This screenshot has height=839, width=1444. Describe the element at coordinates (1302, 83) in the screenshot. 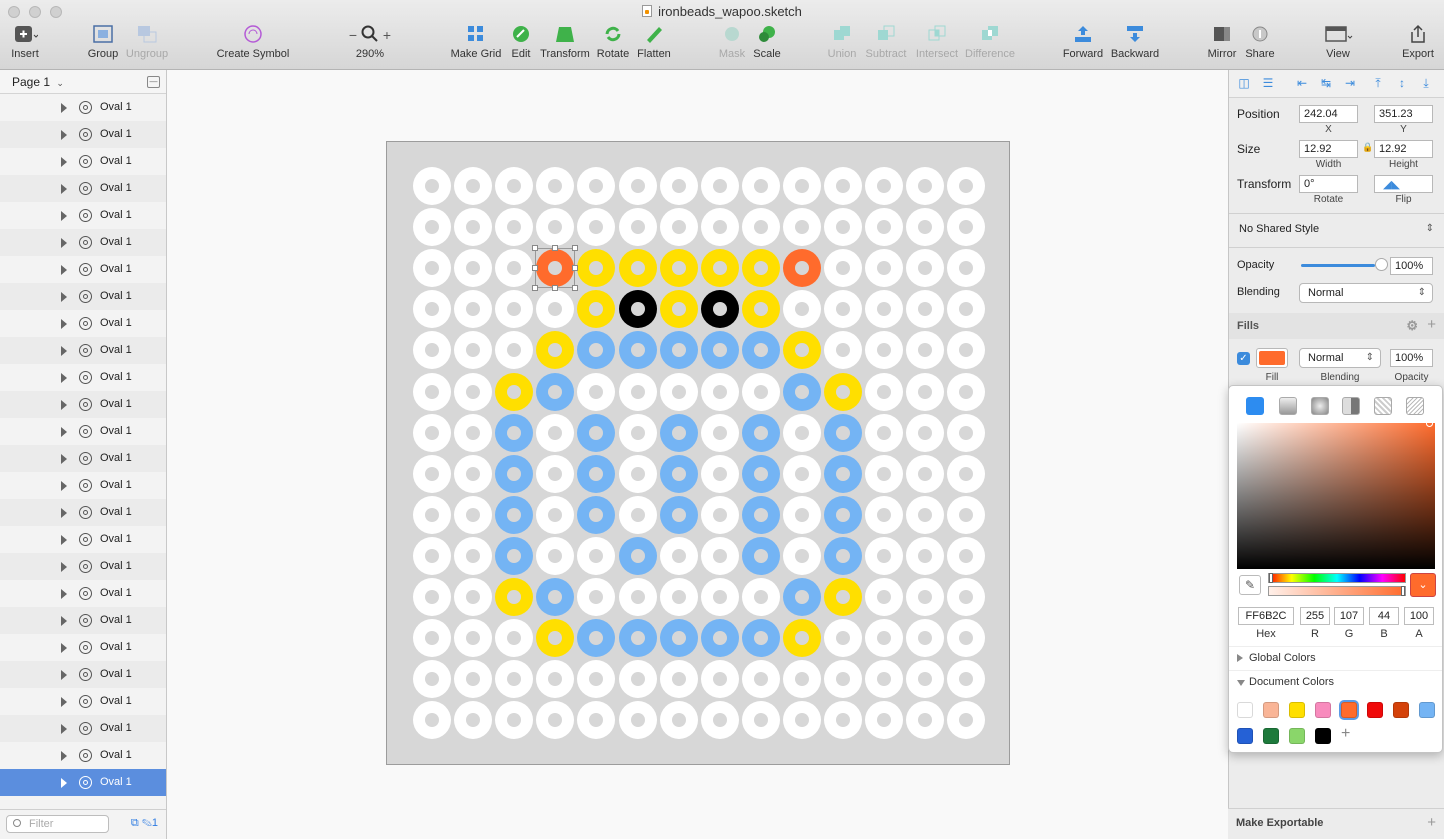

I see `align-left-icon: ⇤` at that location.